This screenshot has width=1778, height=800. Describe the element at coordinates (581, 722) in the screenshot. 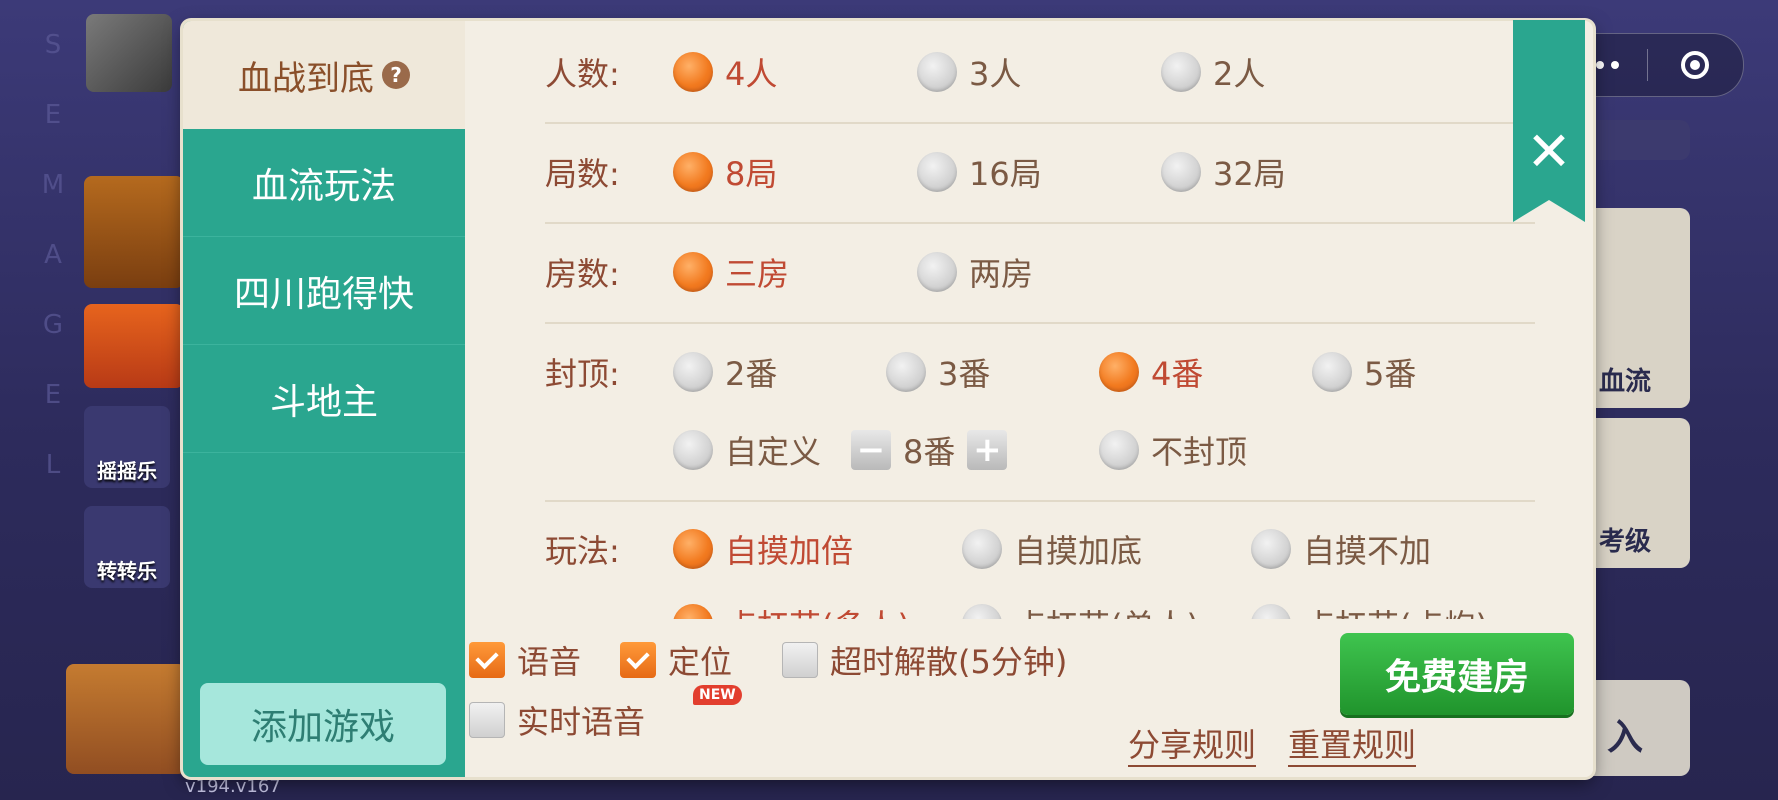

I see `checkbox-label: 实时语音` at that location.